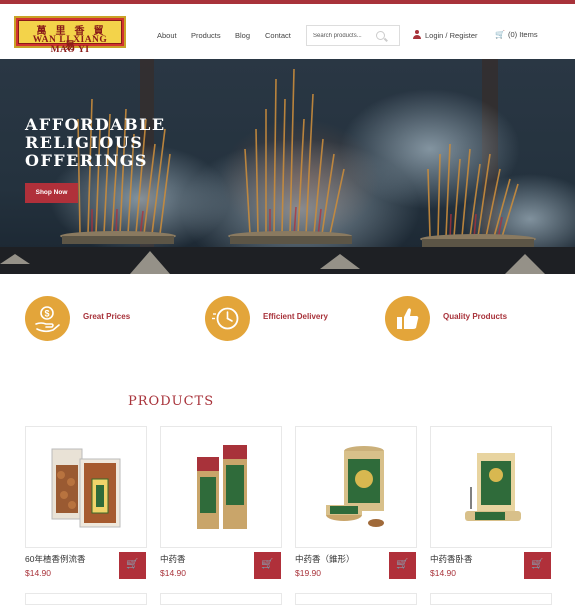 Image resolution: width=575 pixels, height=605 pixels. Describe the element at coordinates (171, 401) in the screenshot. I see `products-heading: PRODUCTS` at that location.